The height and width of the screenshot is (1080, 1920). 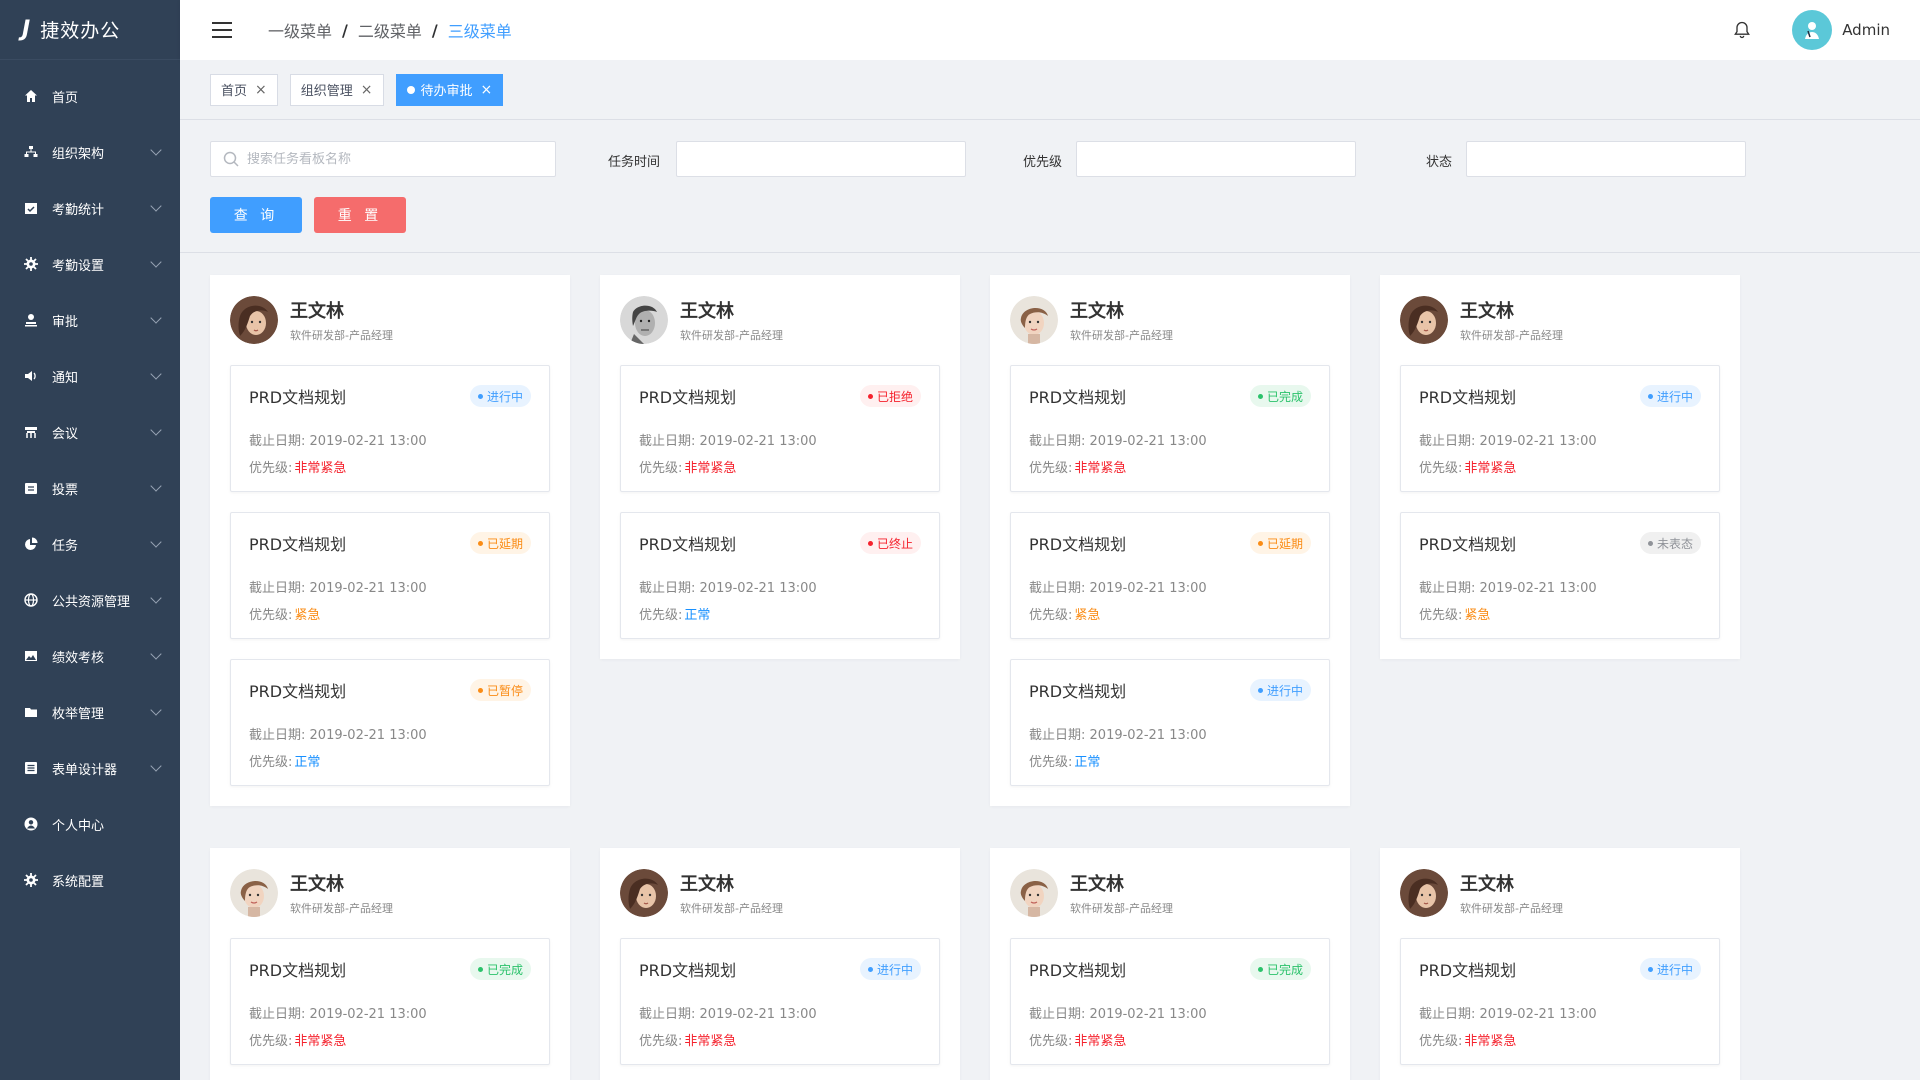 I want to click on bell-icon, so click(x=1742, y=30).